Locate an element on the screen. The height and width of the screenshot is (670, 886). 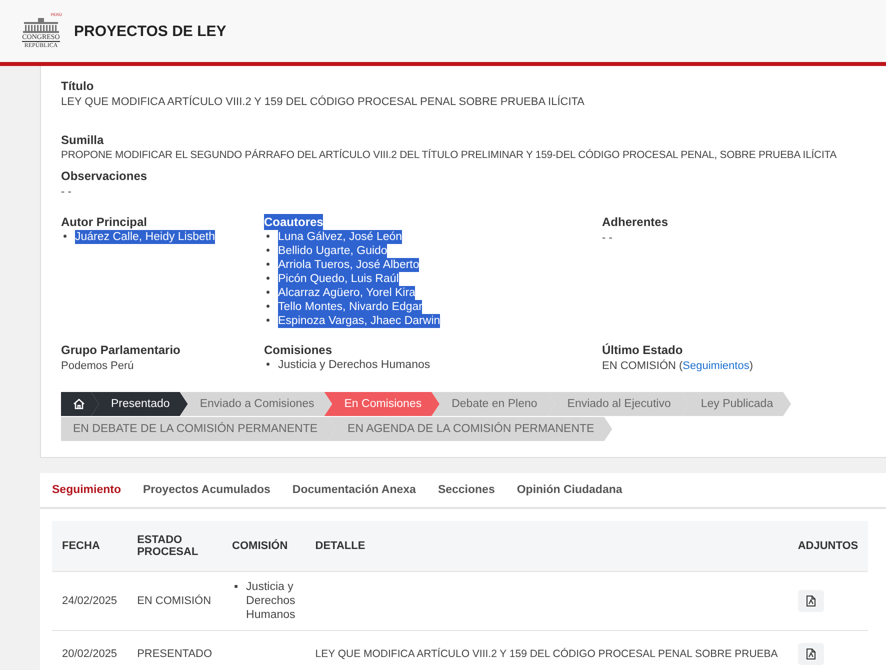
tab: Documentación Anexa is located at coordinates (354, 490).